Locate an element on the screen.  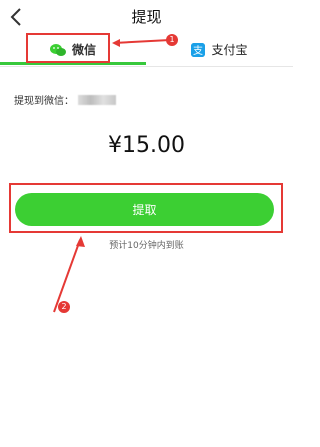
annotation-badge-1: 1 is located at coordinates (172, 40).